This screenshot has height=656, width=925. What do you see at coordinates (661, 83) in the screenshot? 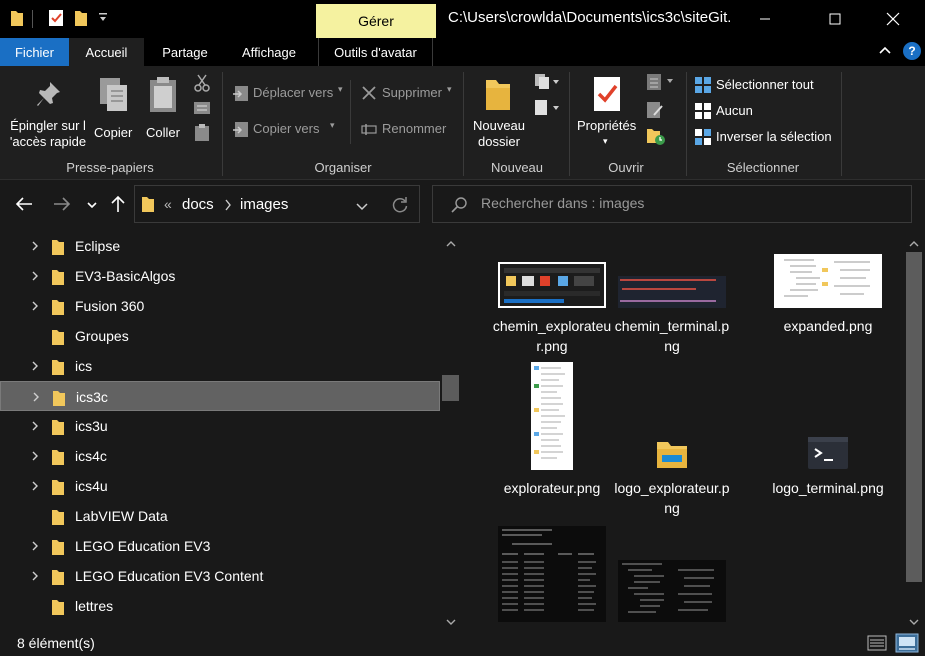
I see `open-icon` at bounding box center [661, 83].